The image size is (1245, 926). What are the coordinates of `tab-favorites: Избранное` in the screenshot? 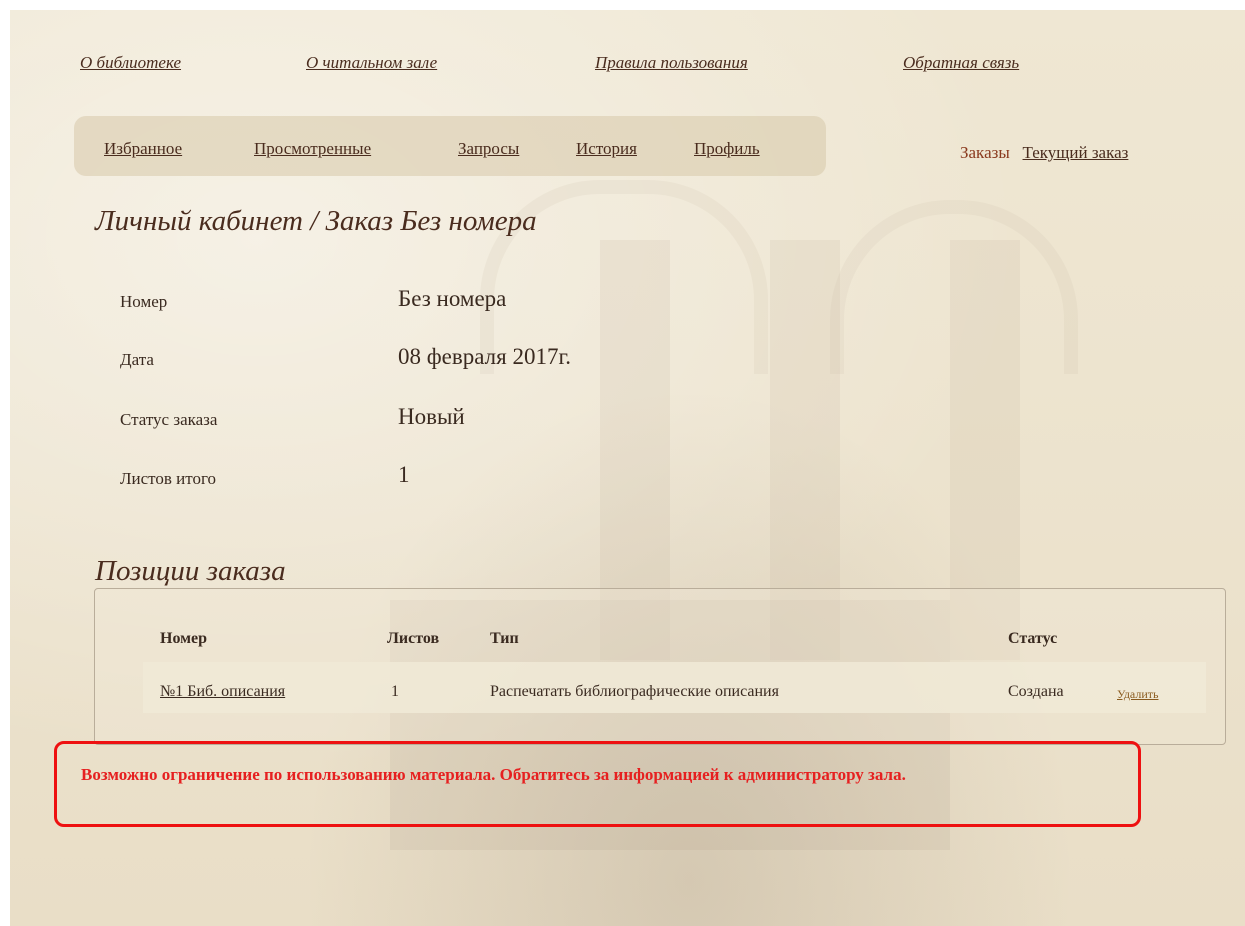 It's located at (143, 149).